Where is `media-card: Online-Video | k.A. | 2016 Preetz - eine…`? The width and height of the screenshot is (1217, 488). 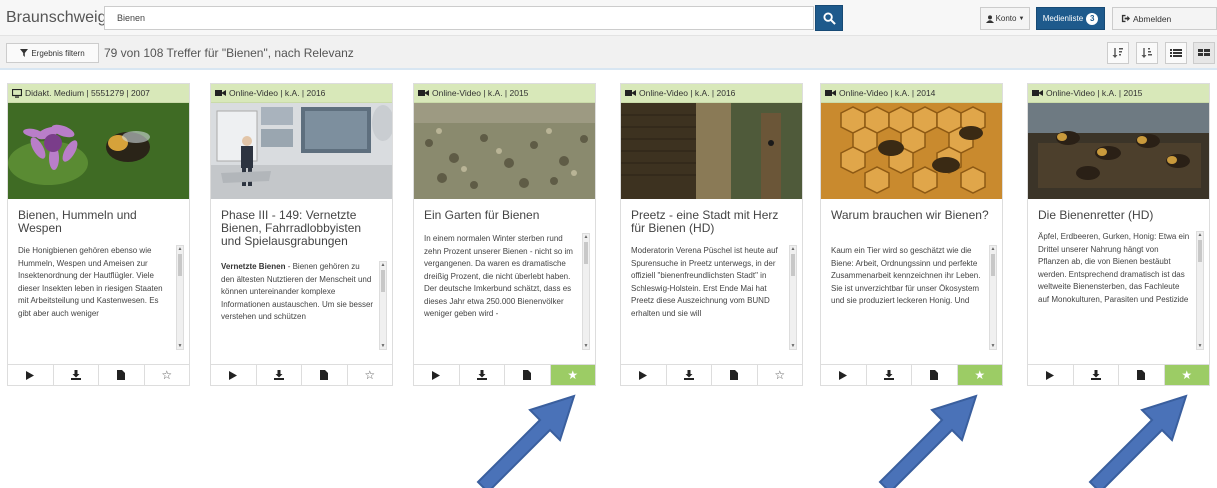 media-card: Online-Video | k.A. | 2016 Preetz - eine… is located at coordinates (711, 234).